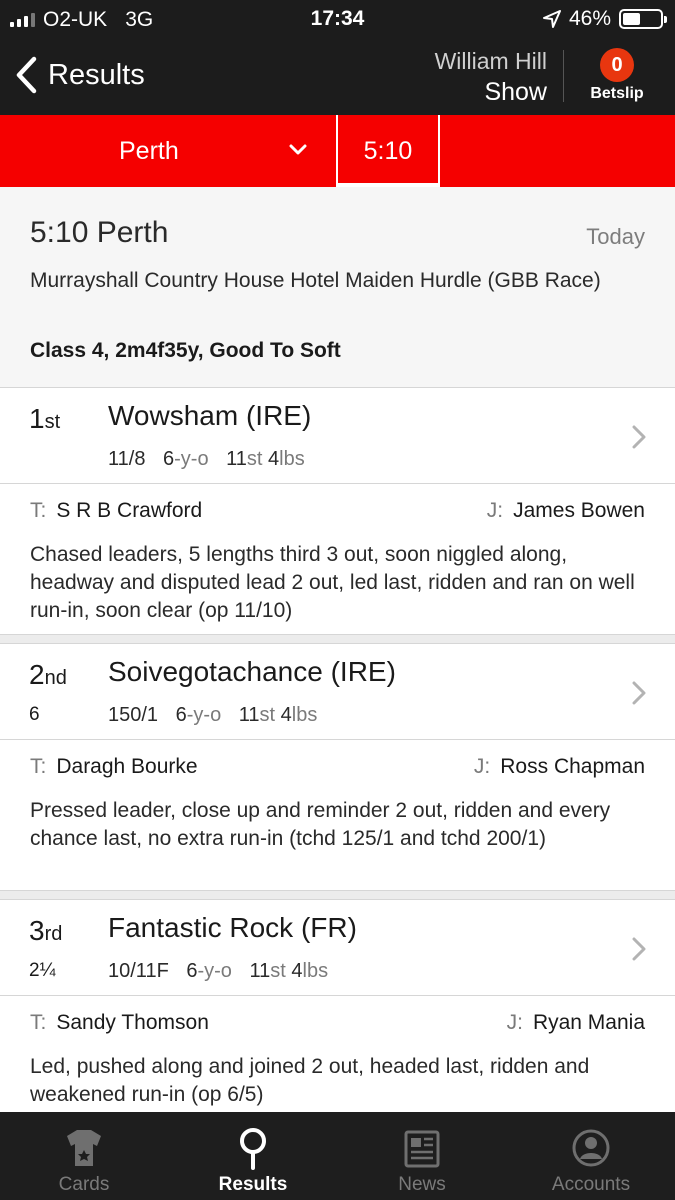 The height and width of the screenshot is (1200, 675). I want to click on brand-block: William Hill Show, so click(491, 77).